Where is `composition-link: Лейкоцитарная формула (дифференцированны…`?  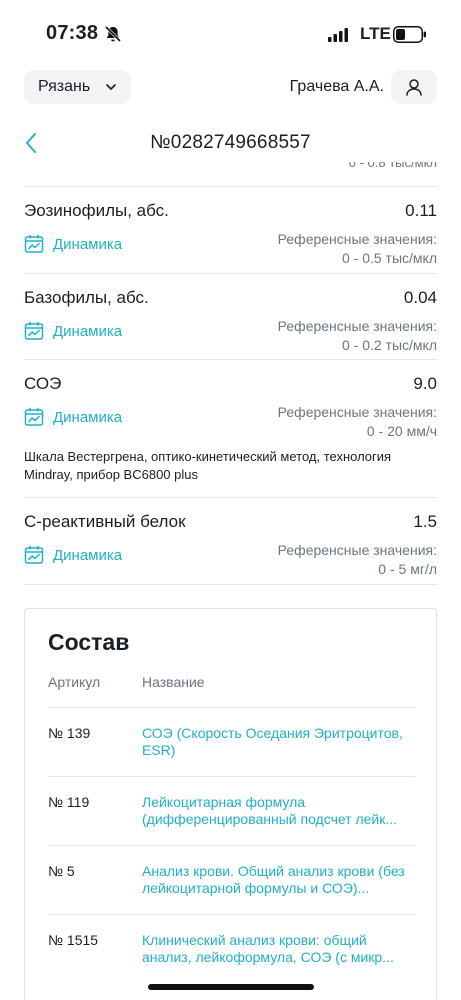
composition-link: Лейкоцитарная формула (дифференцированны… is located at coordinates (278, 811).